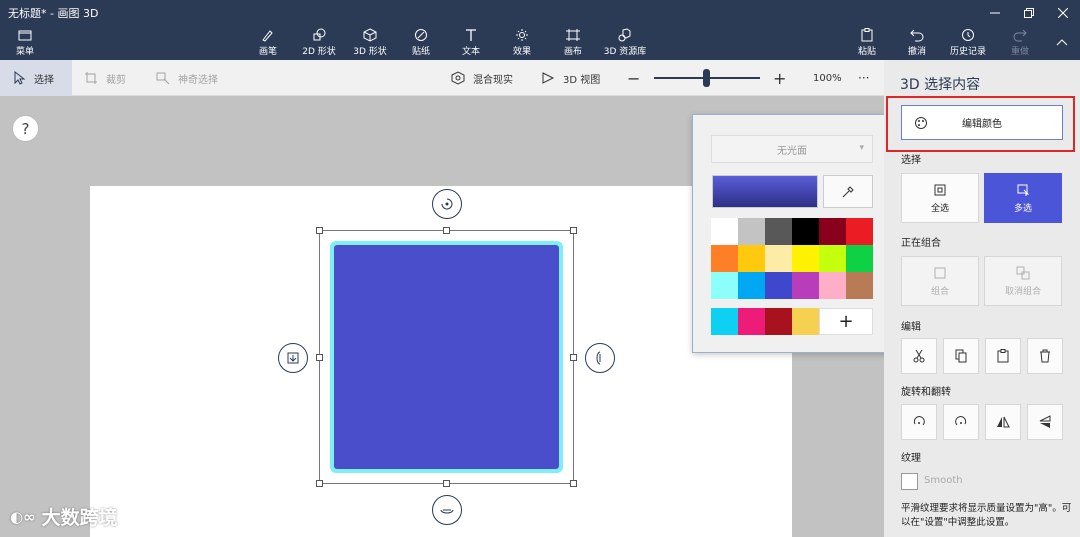  I want to click on tool-label: 文本, so click(470, 52).